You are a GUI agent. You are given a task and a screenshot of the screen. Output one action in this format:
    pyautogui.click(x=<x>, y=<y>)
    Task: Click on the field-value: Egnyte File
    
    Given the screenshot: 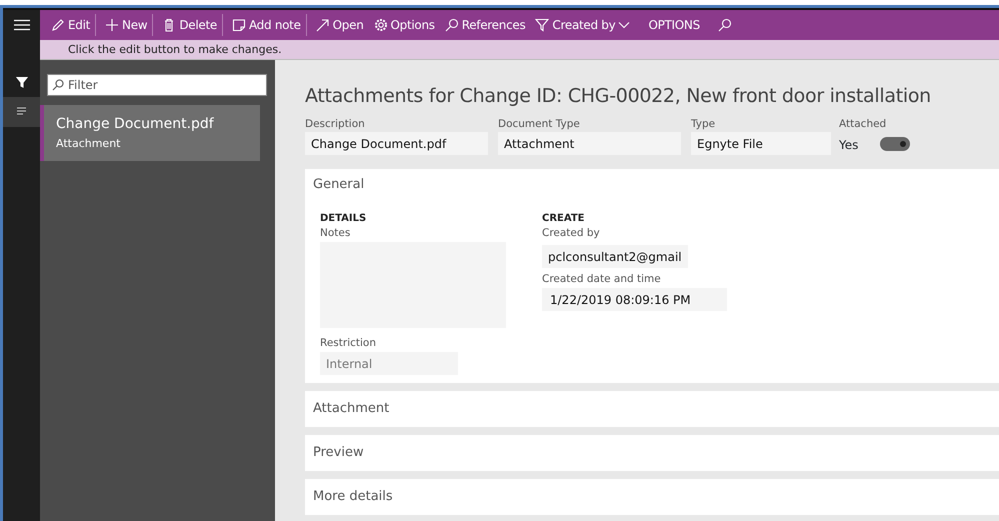 What is the action you would take?
    pyautogui.click(x=761, y=144)
    